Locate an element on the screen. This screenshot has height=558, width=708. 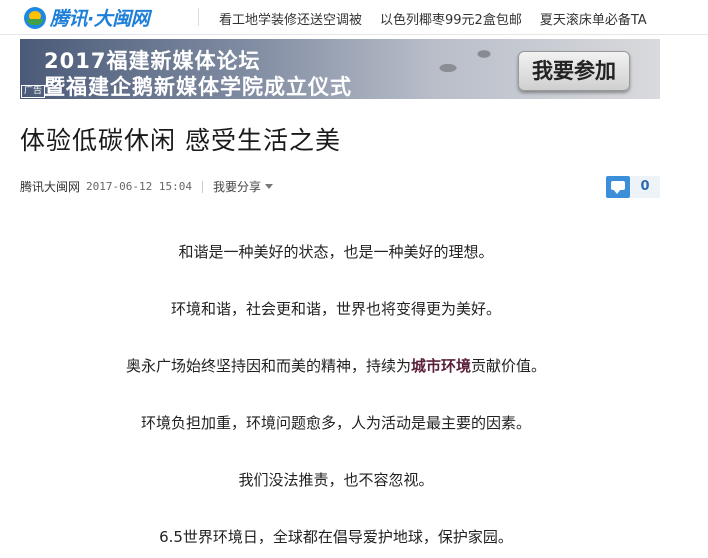
ad-banner: 2017福建新媒体论坛 暨福建企鹅新媒体学院成立仪式 我要参加 广告 is located at coordinates (340, 69).